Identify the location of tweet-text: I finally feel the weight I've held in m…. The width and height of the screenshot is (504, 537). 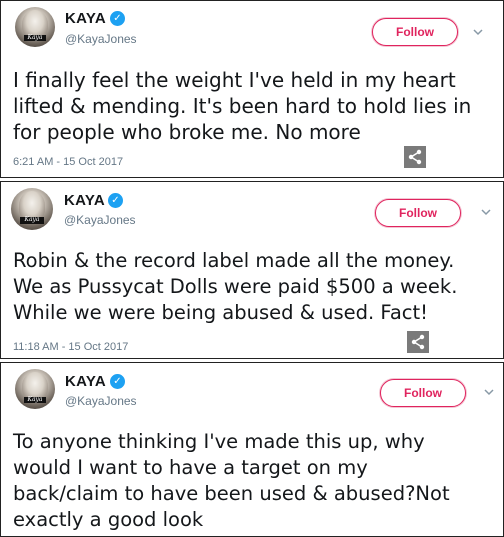
(242, 106).